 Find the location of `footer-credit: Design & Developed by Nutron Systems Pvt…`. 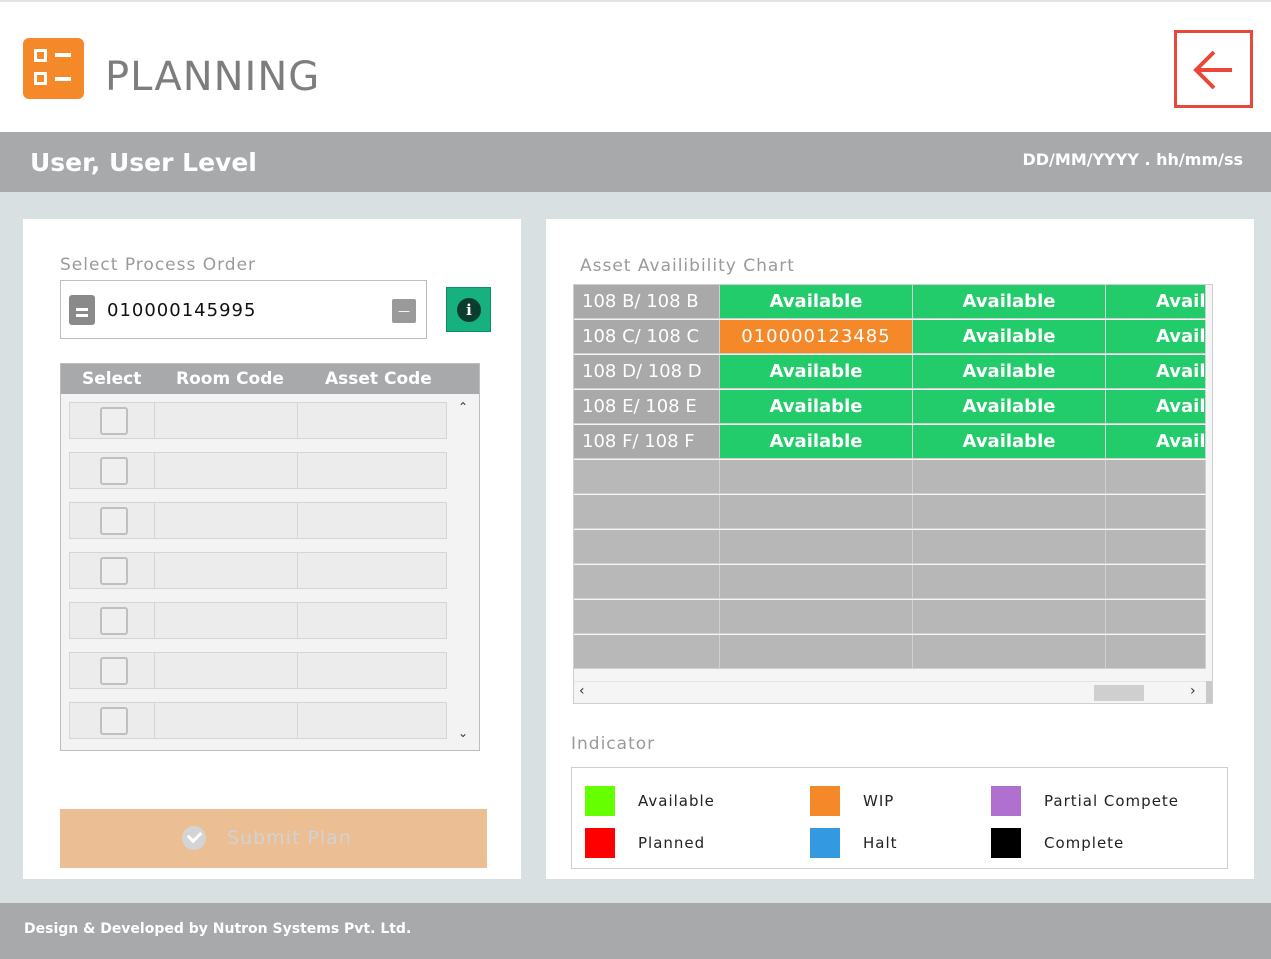

footer-credit: Design & Developed by Nutron Systems Pvt… is located at coordinates (218, 929).